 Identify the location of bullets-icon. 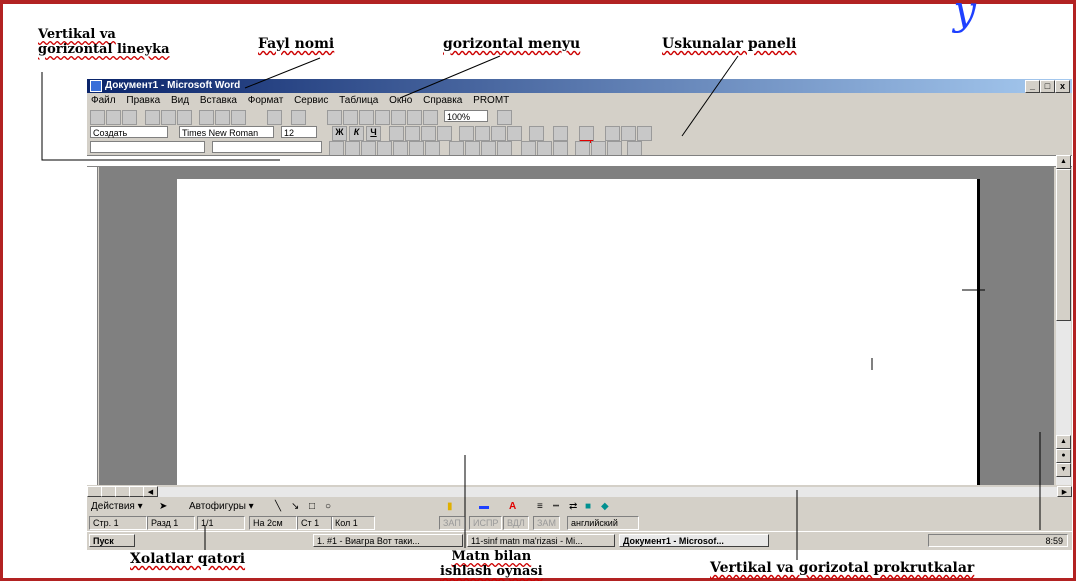
(482, 133).